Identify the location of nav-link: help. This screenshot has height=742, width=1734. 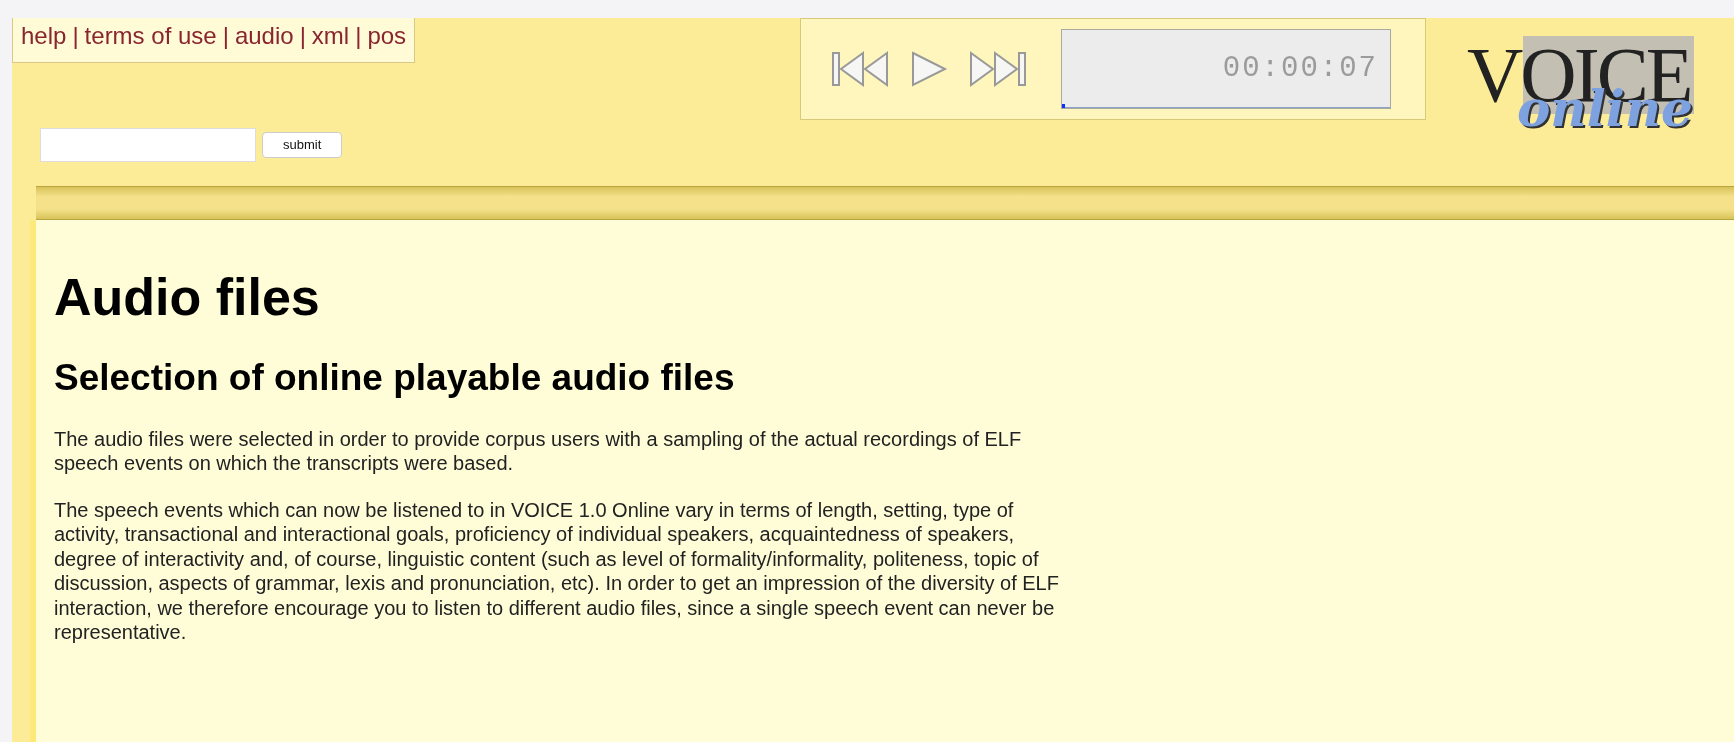
(44, 35).